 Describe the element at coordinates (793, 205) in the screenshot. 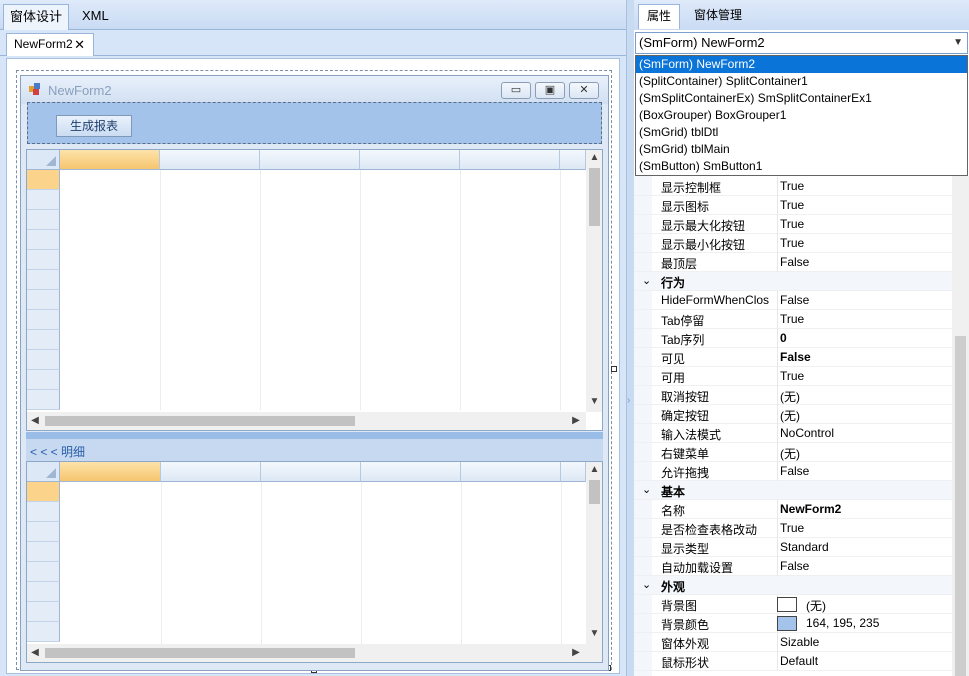

I see `property-row: 显示图标 True` at that location.